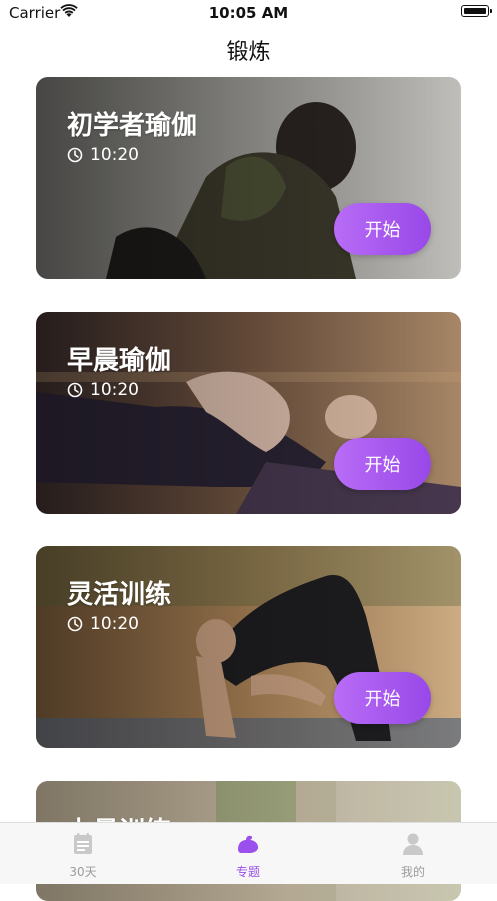 The width and height of the screenshot is (497, 901). Describe the element at coordinates (83, 843) in the screenshot. I see `calendar-icon` at that location.